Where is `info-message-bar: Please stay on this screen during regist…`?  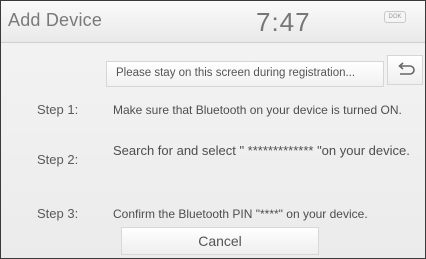 info-message-bar: Please stay on this screen during regist… is located at coordinates (245, 74).